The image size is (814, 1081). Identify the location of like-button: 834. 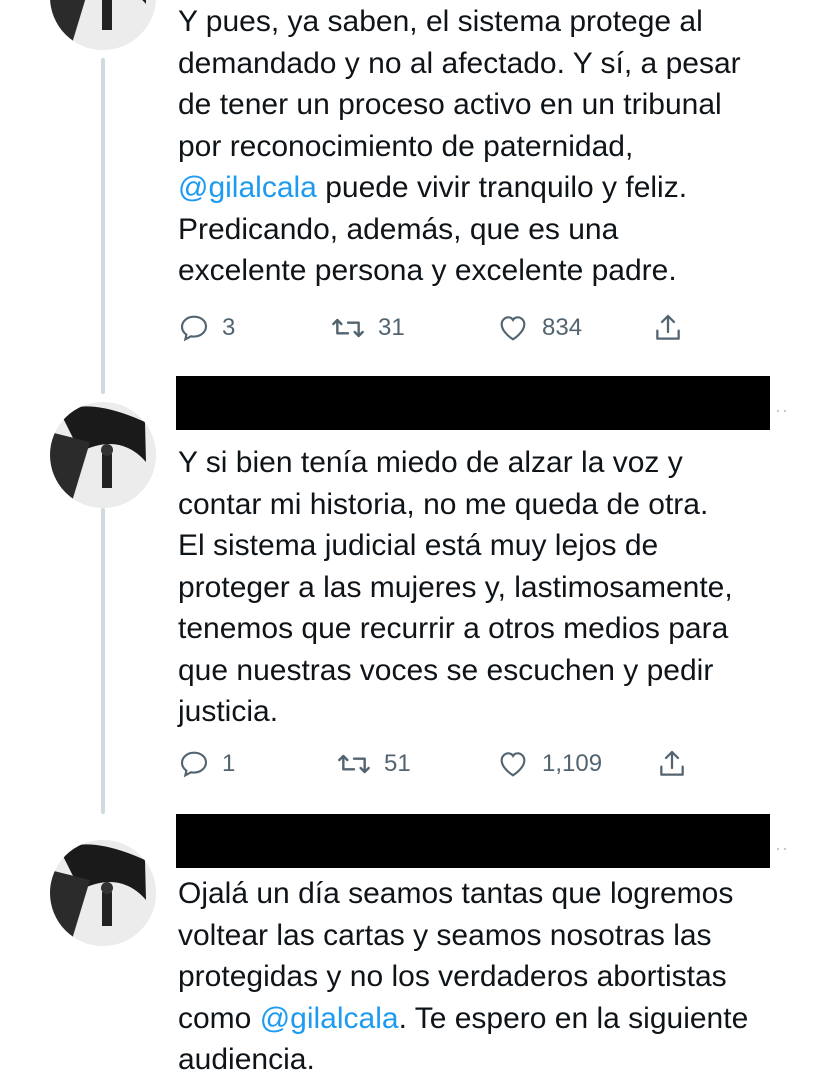
(539, 328).